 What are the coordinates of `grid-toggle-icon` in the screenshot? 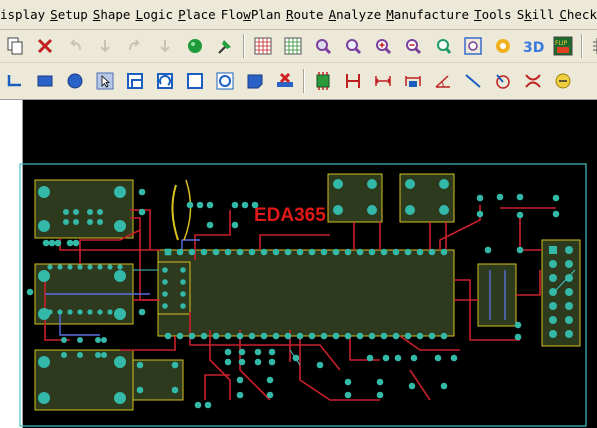 It's located at (293, 46).